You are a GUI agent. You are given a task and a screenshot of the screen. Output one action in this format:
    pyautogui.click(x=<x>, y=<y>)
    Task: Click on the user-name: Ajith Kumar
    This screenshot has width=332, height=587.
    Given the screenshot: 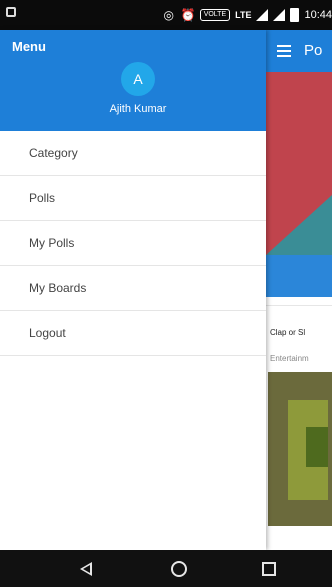 What is the action you would take?
    pyautogui.click(x=138, y=109)
    